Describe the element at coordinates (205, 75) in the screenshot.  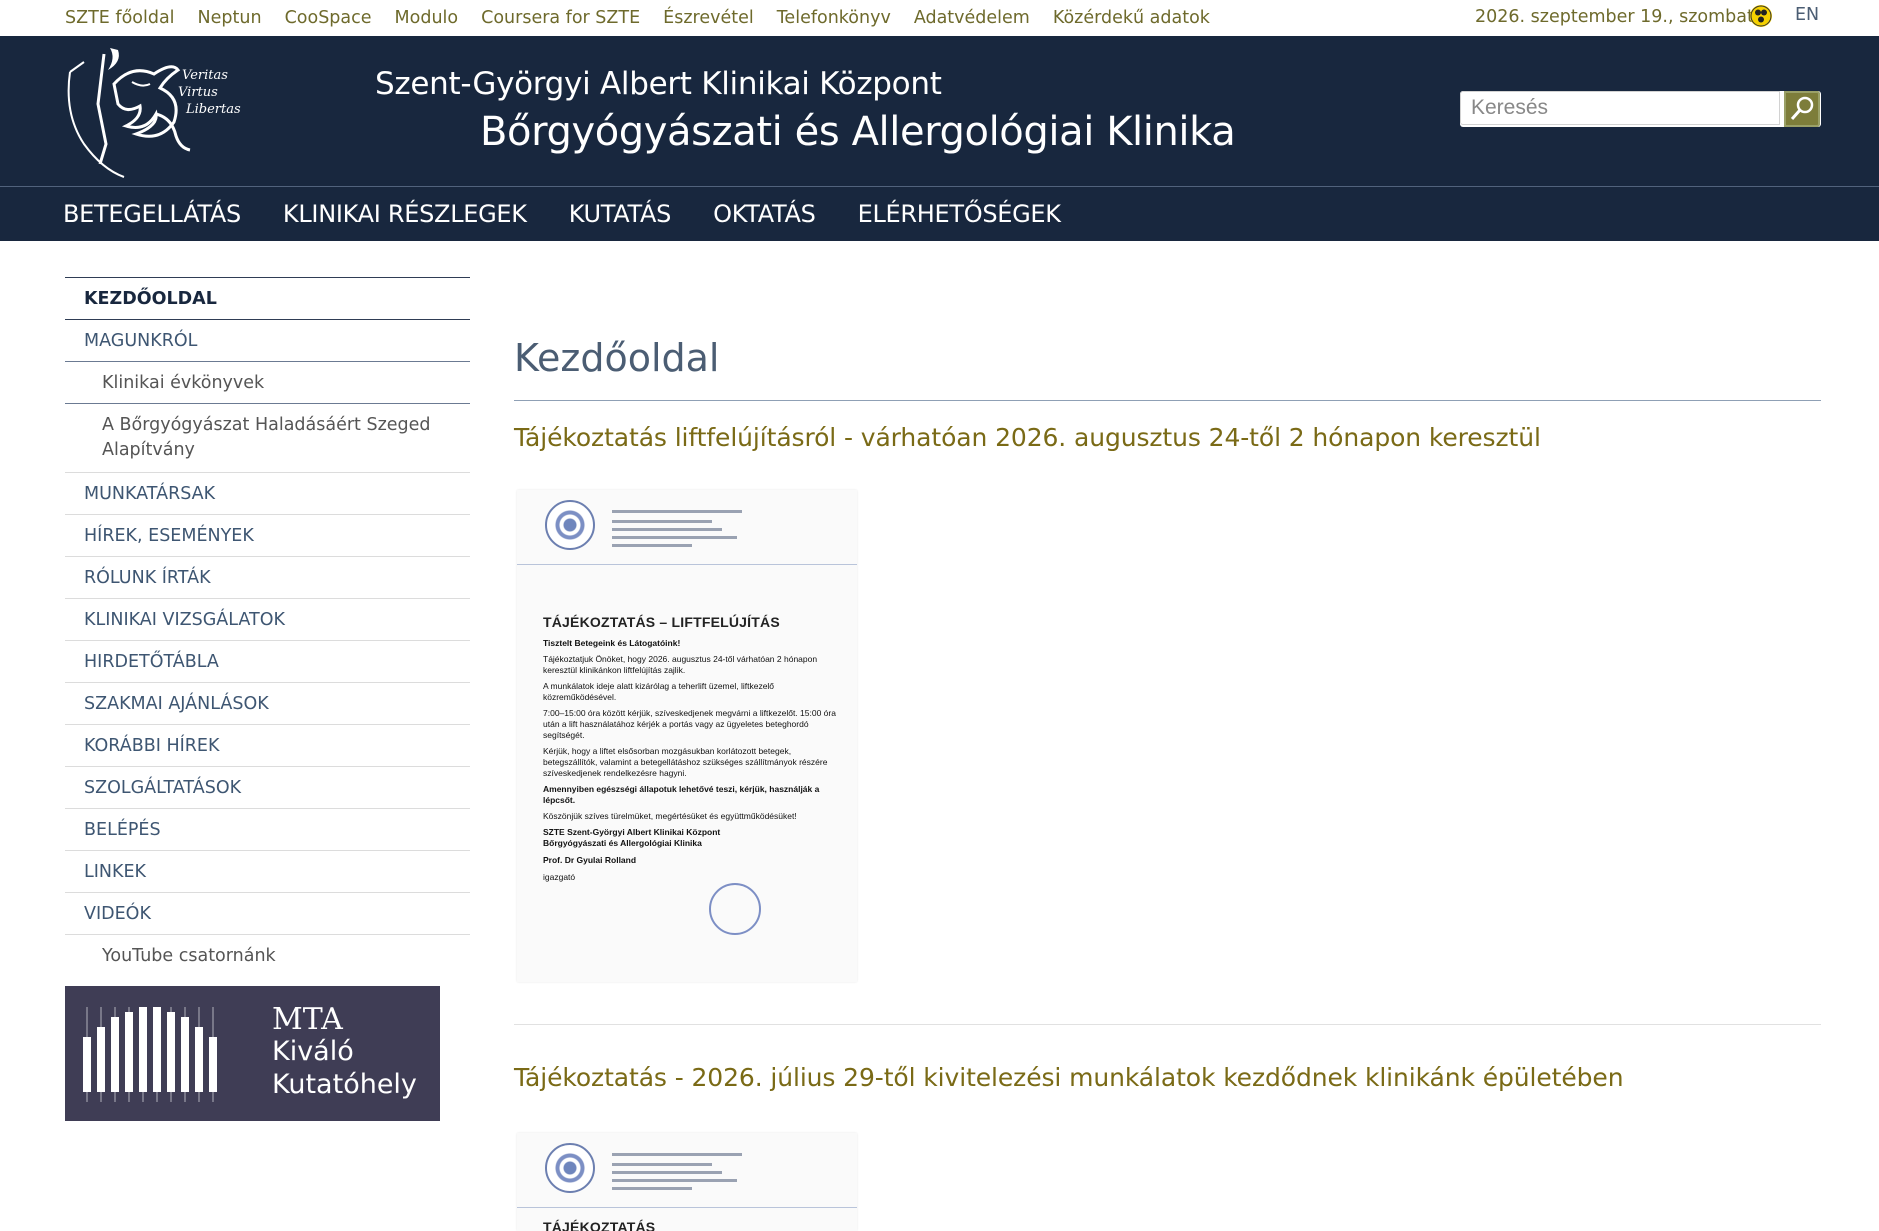
I see `logo-motto-1: Veritas` at that location.